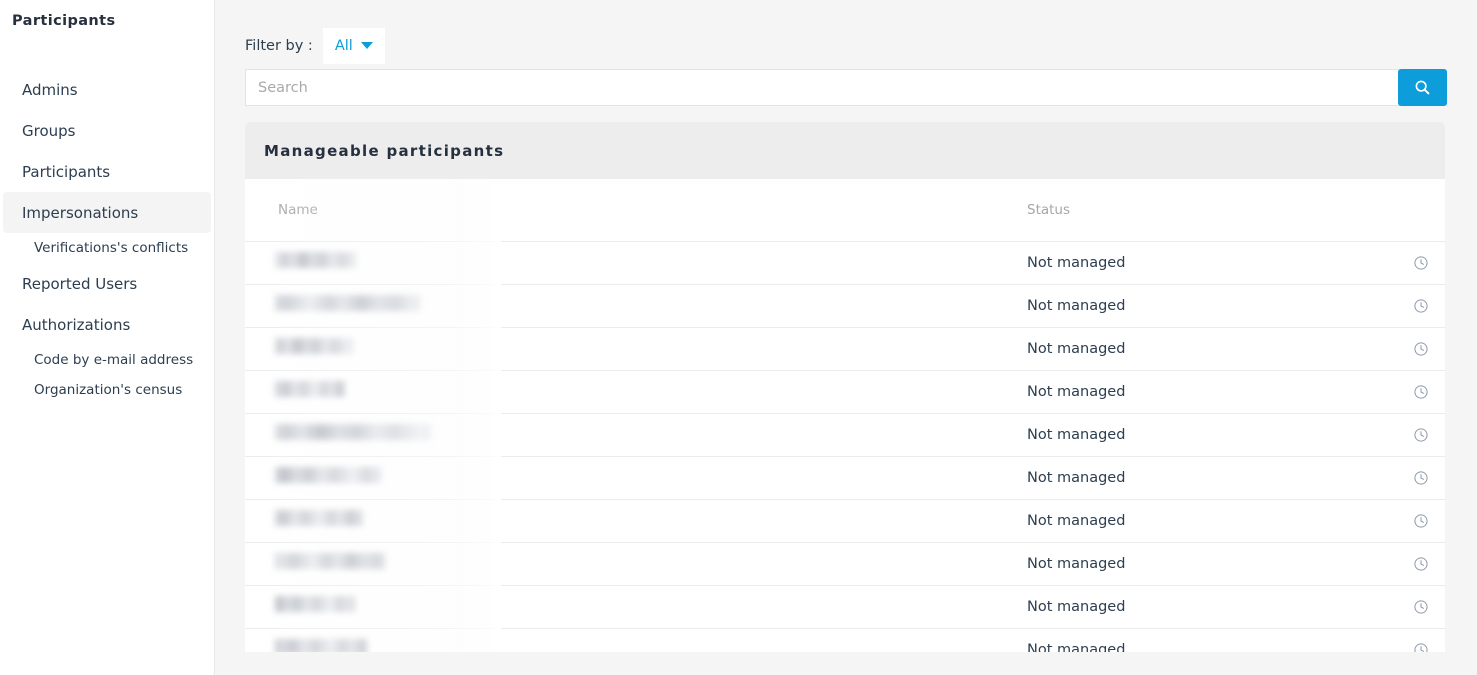 This screenshot has height=675, width=1477. What do you see at coordinates (111, 248) in the screenshot?
I see `sidebar-item-label: Verifications's conflicts` at bounding box center [111, 248].